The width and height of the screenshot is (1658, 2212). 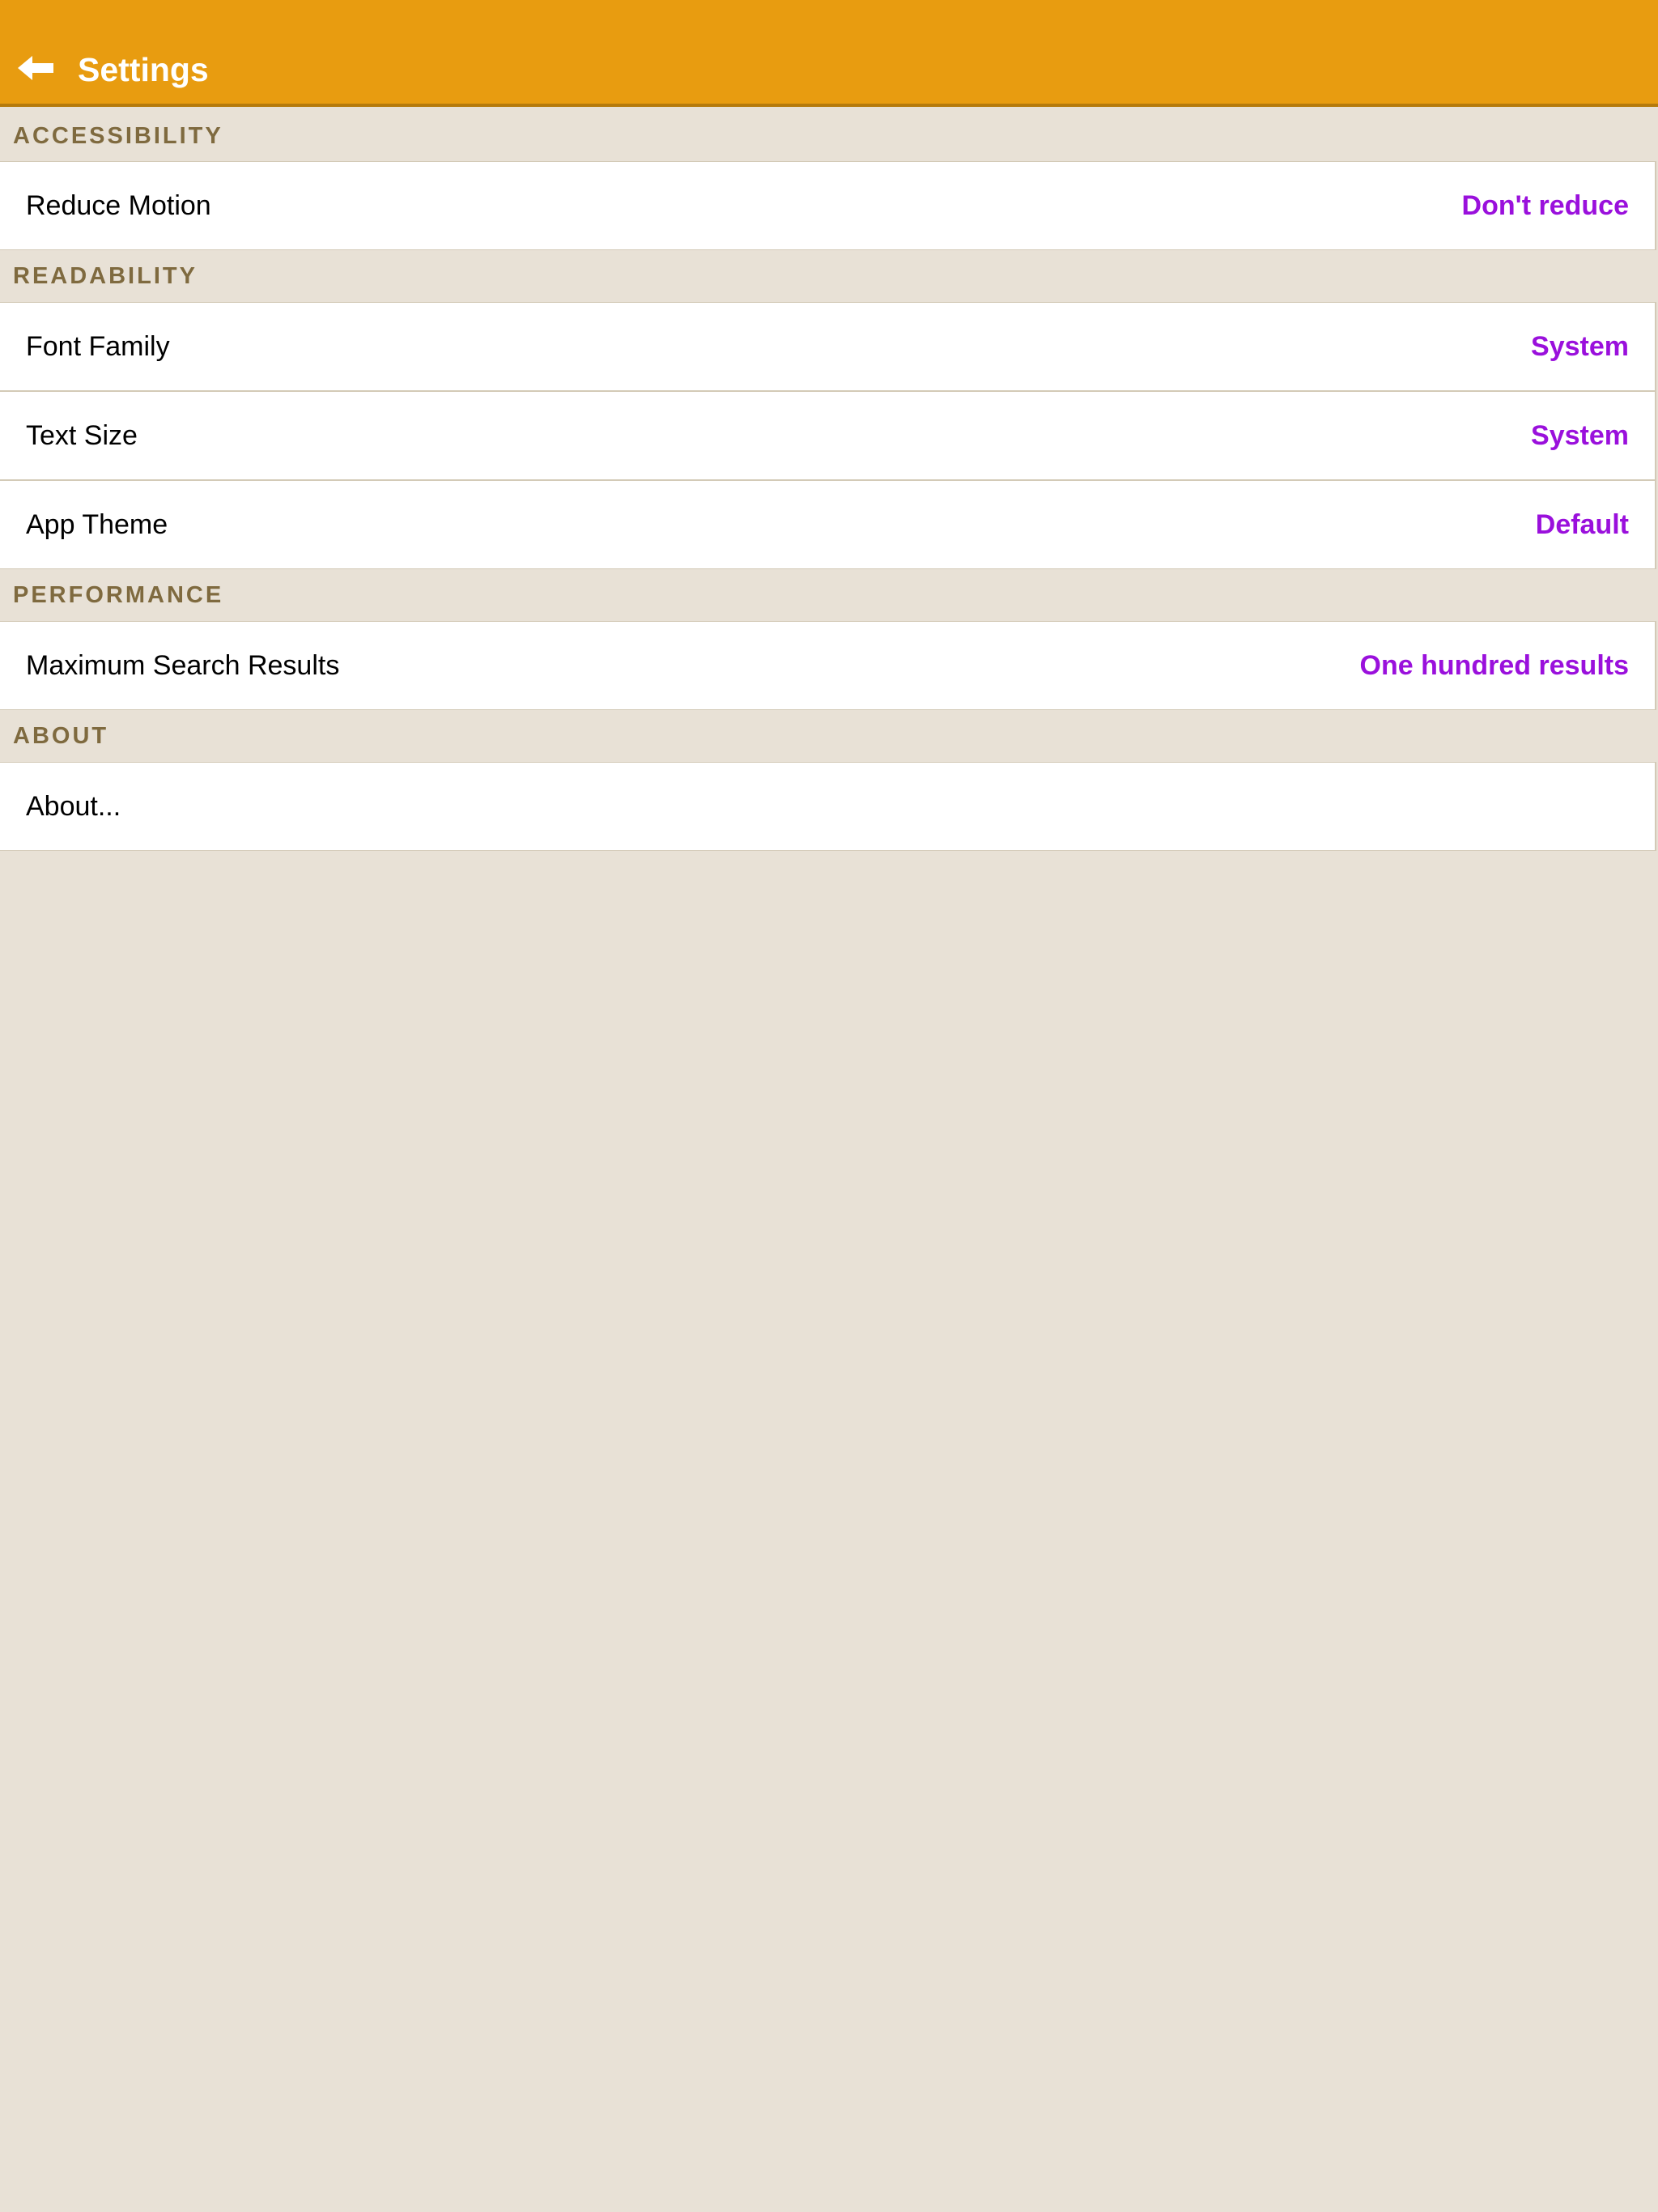 What do you see at coordinates (183, 665) in the screenshot?
I see `setting-label: Maximum Search Results` at bounding box center [183, 665].